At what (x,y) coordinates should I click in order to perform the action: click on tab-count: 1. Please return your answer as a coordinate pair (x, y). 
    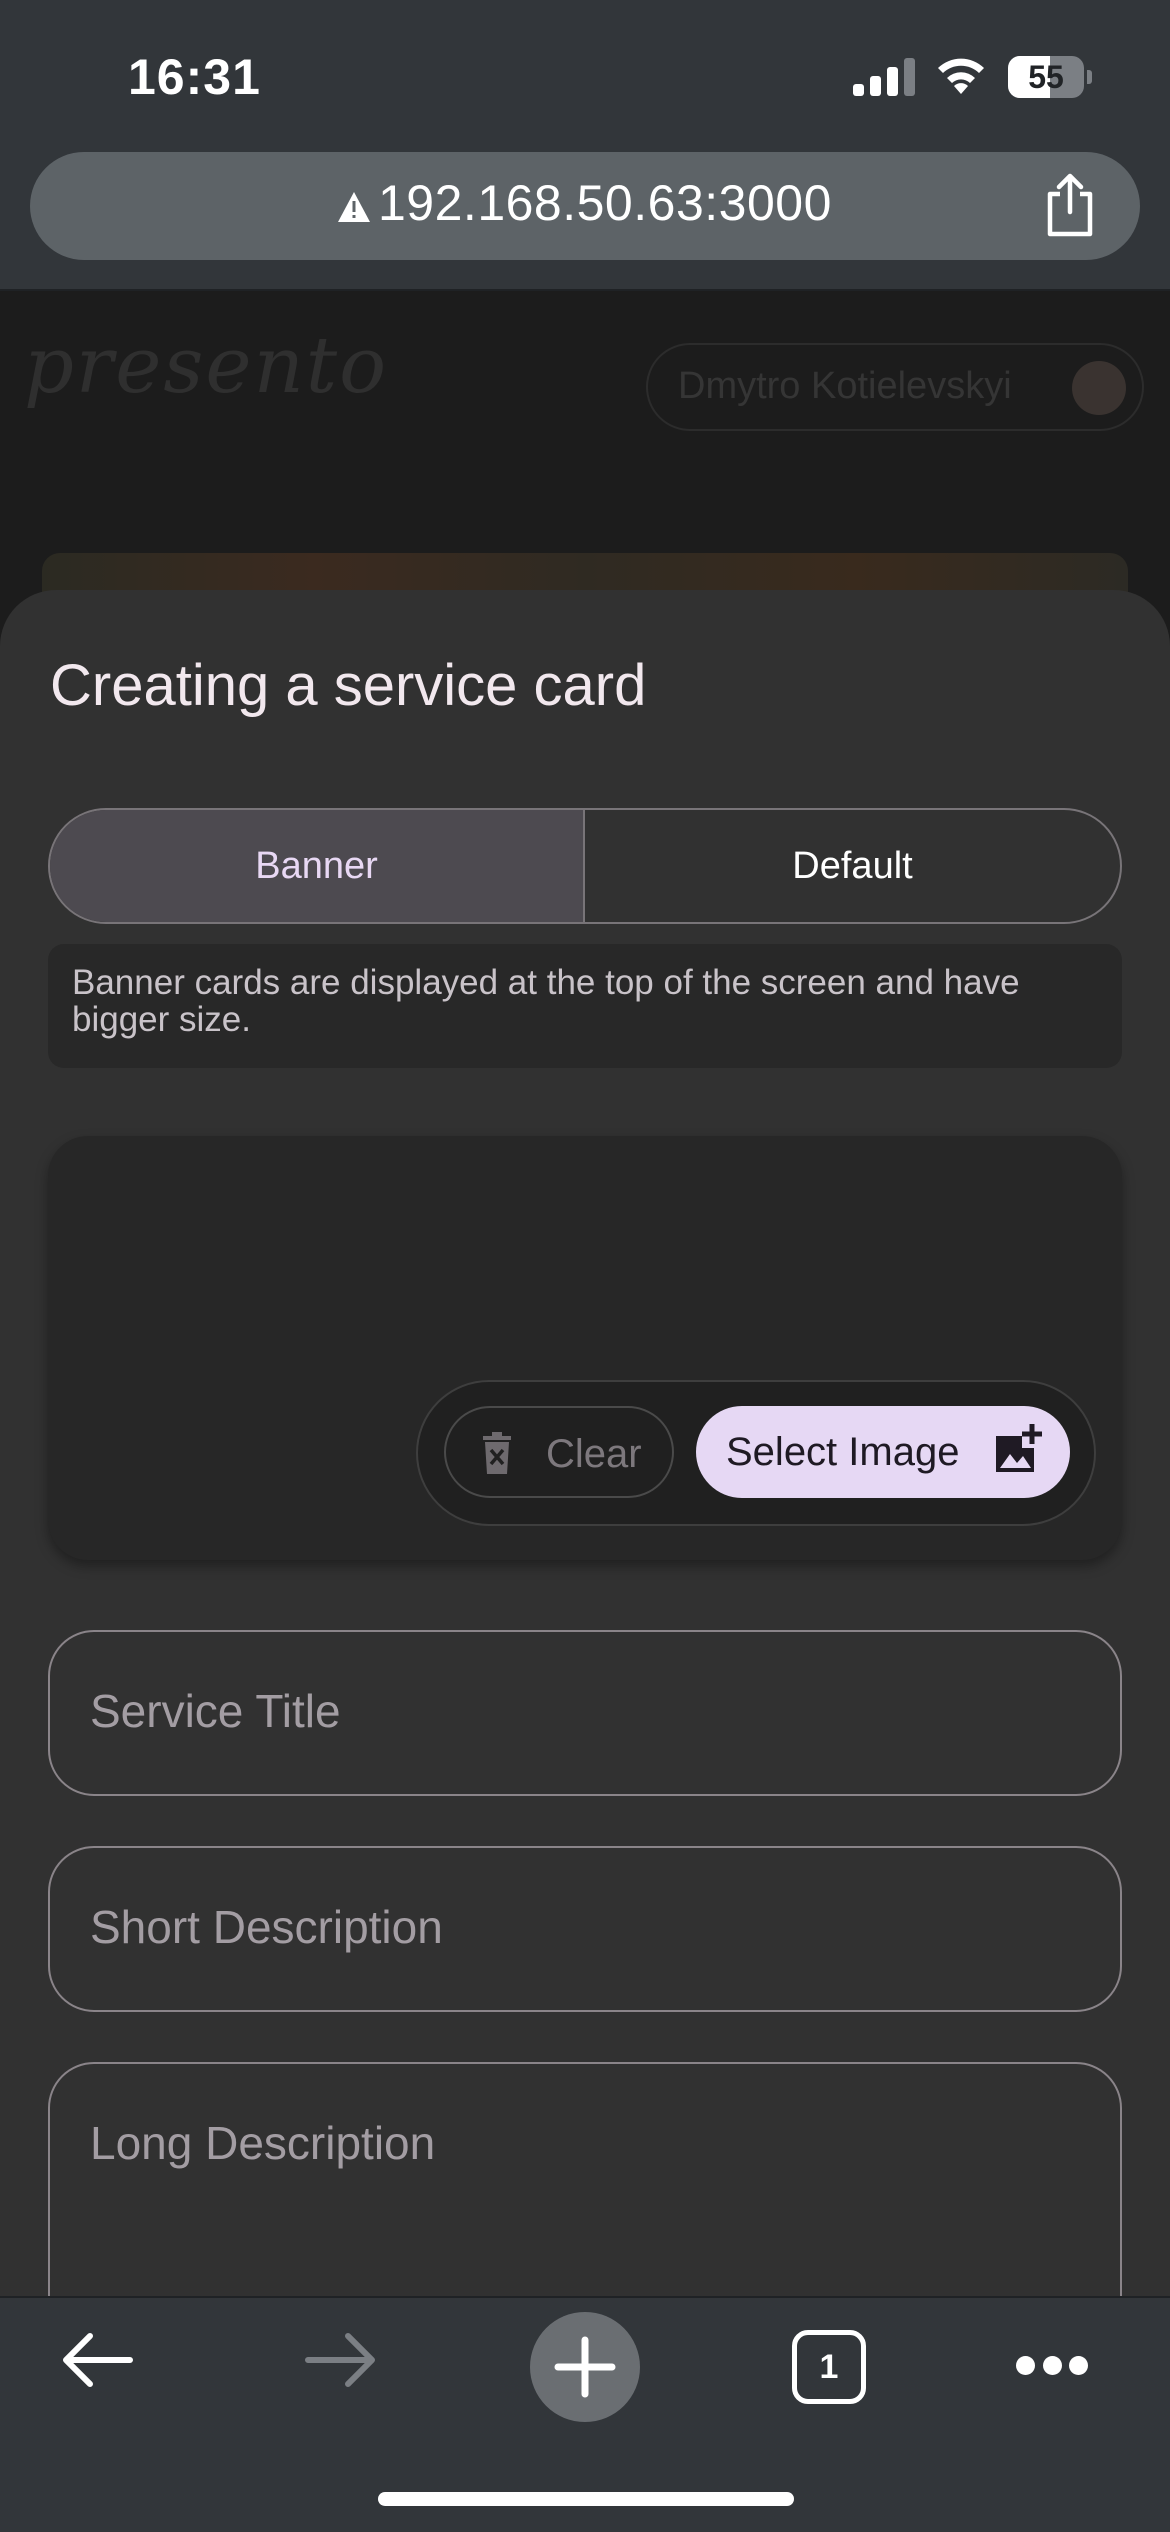
    Looking at the image, I should click on (829, 2367).